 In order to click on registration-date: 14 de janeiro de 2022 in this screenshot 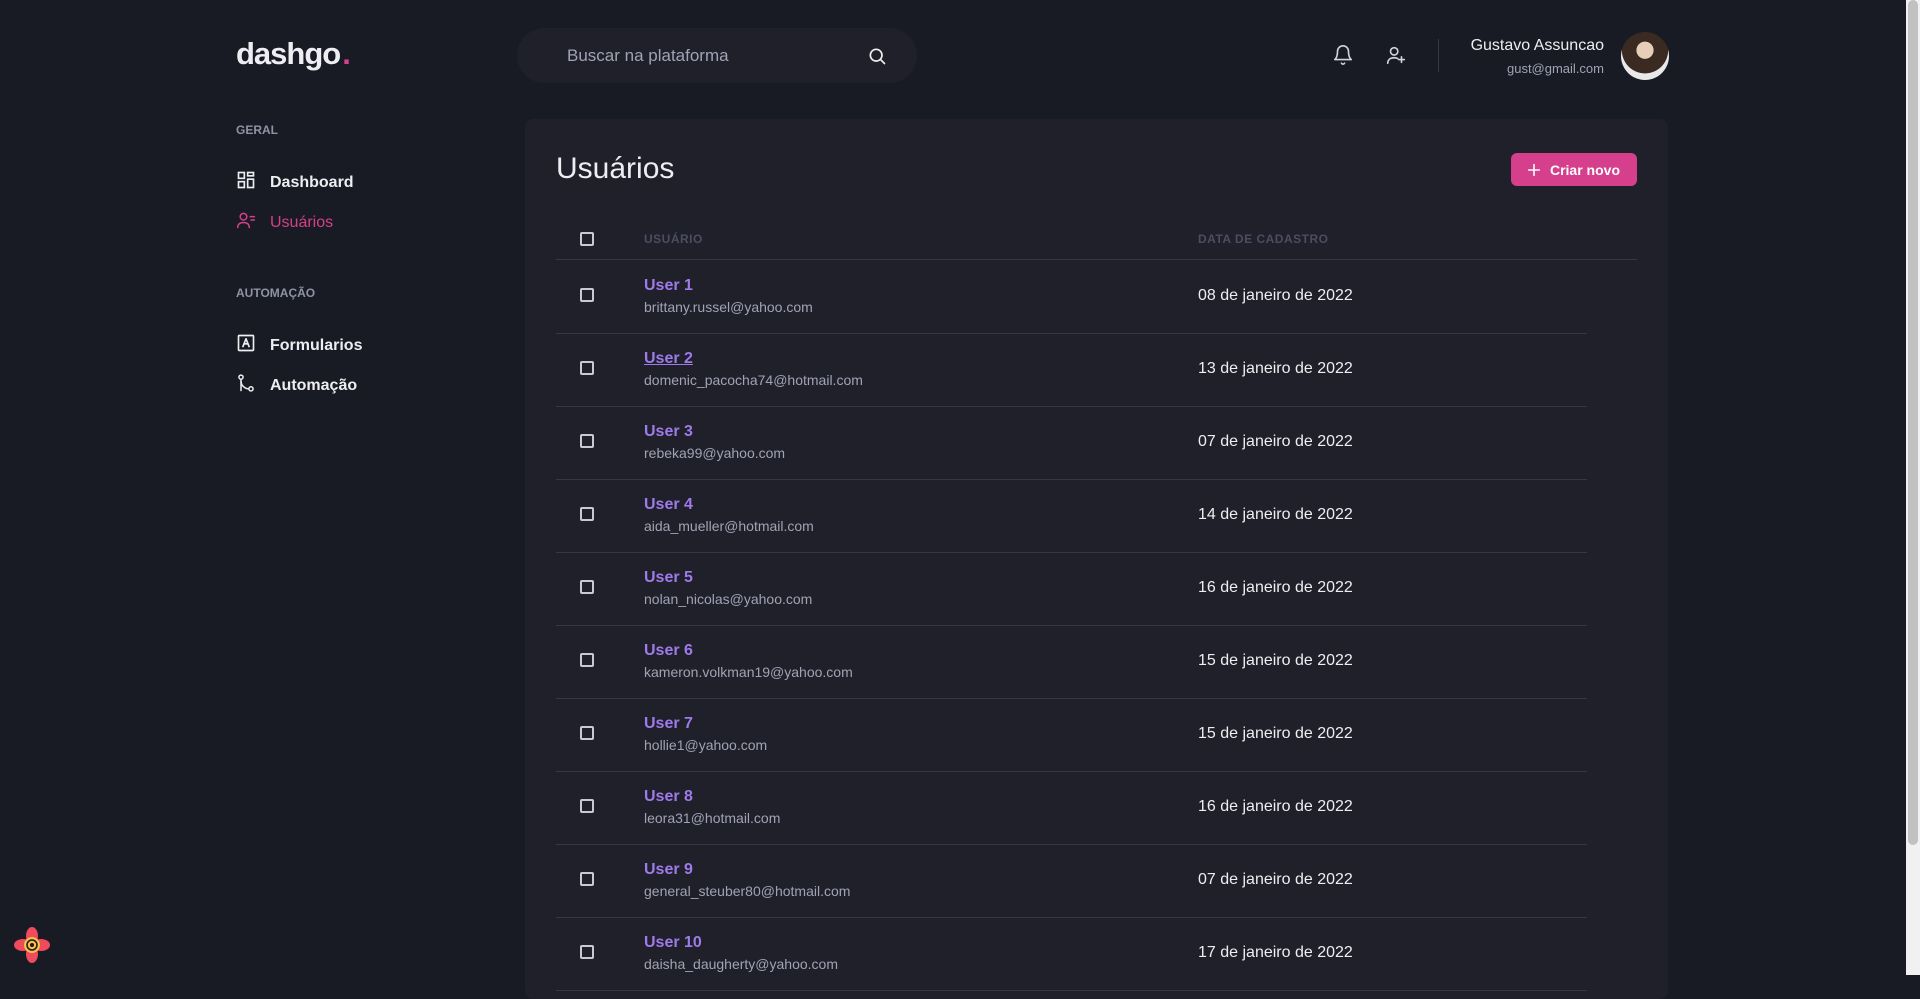, I will do `click(1275, 514)`.